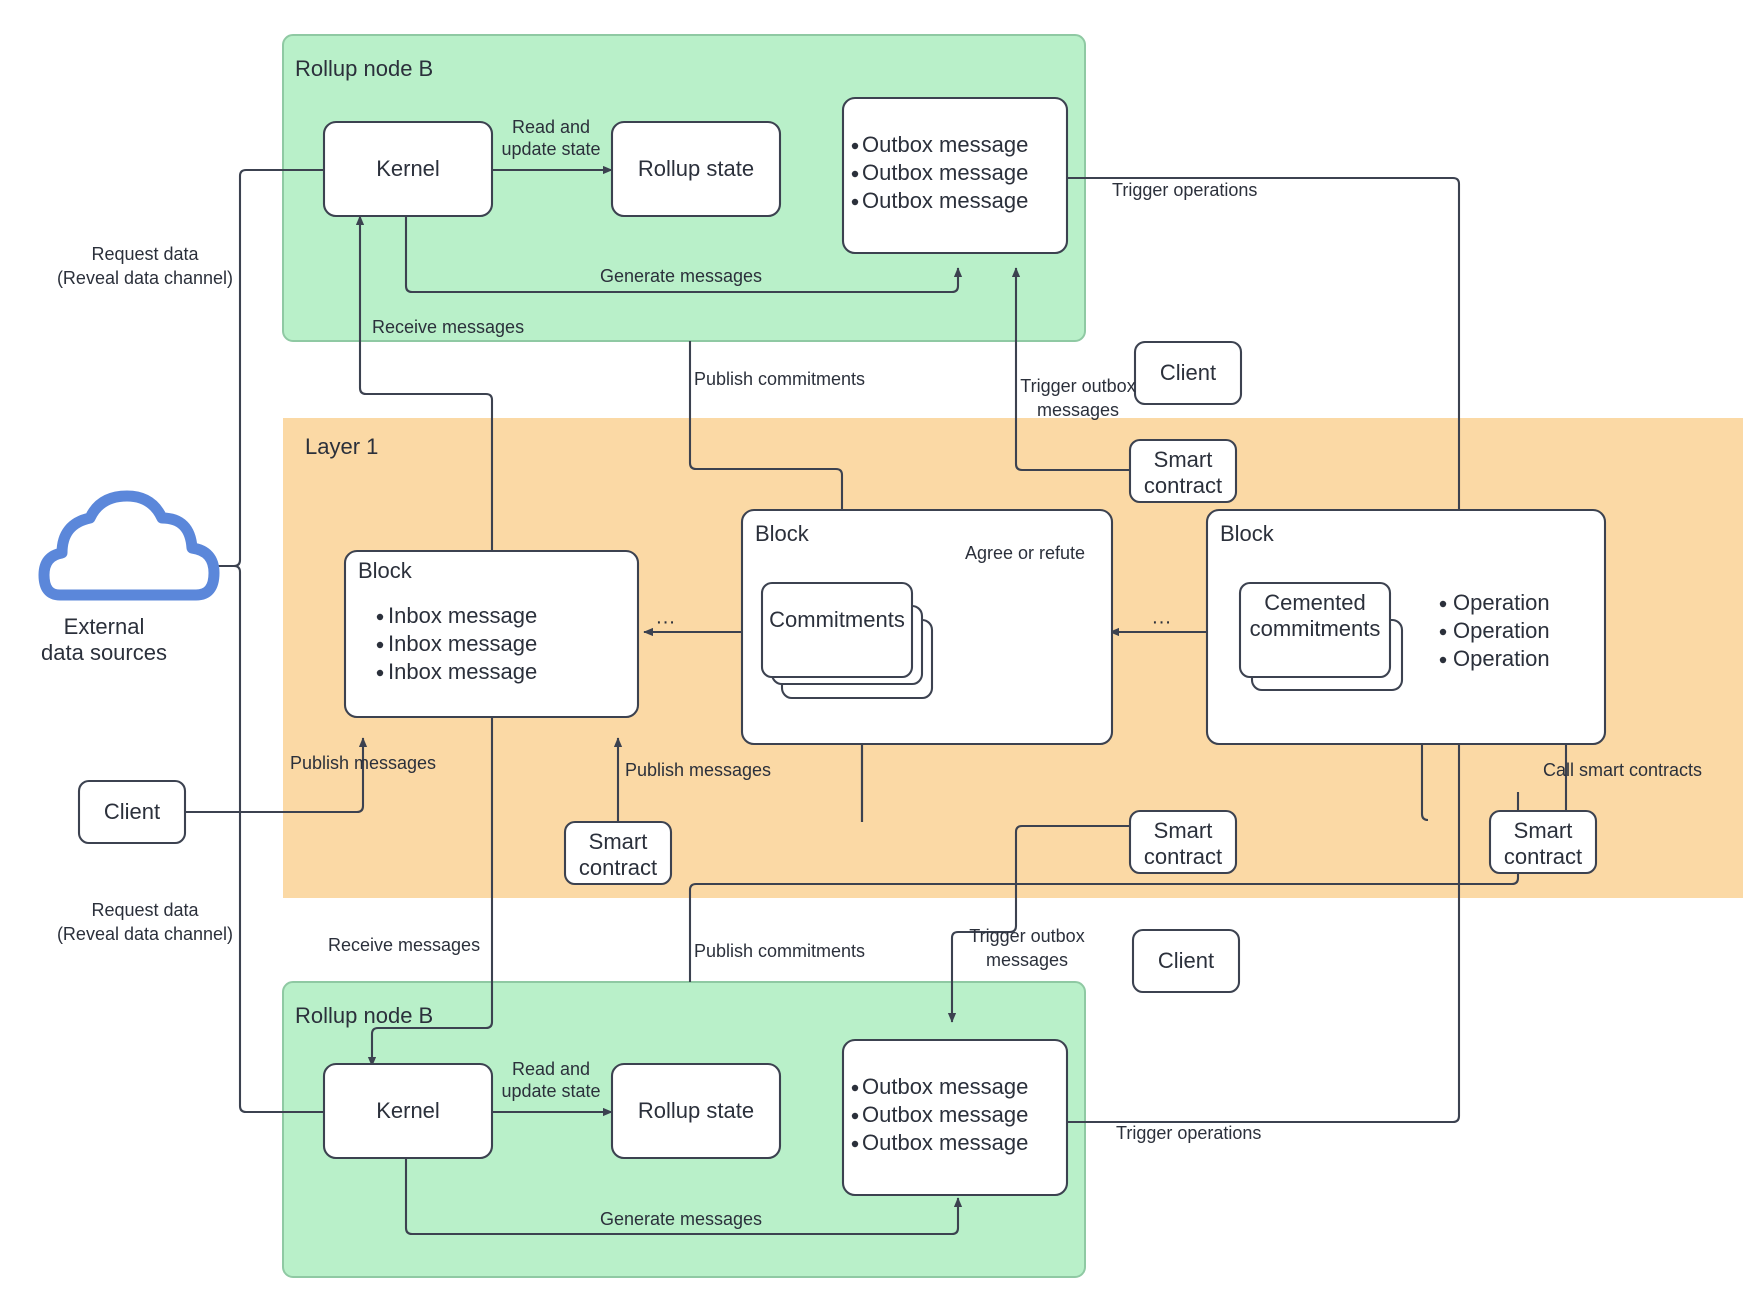 The image size is (1760, 1312). What do you see at coordinates (1188, 372) in the screenshot?
I see `node-label-client-top-right: Client` at bounding box center [1188, 372].